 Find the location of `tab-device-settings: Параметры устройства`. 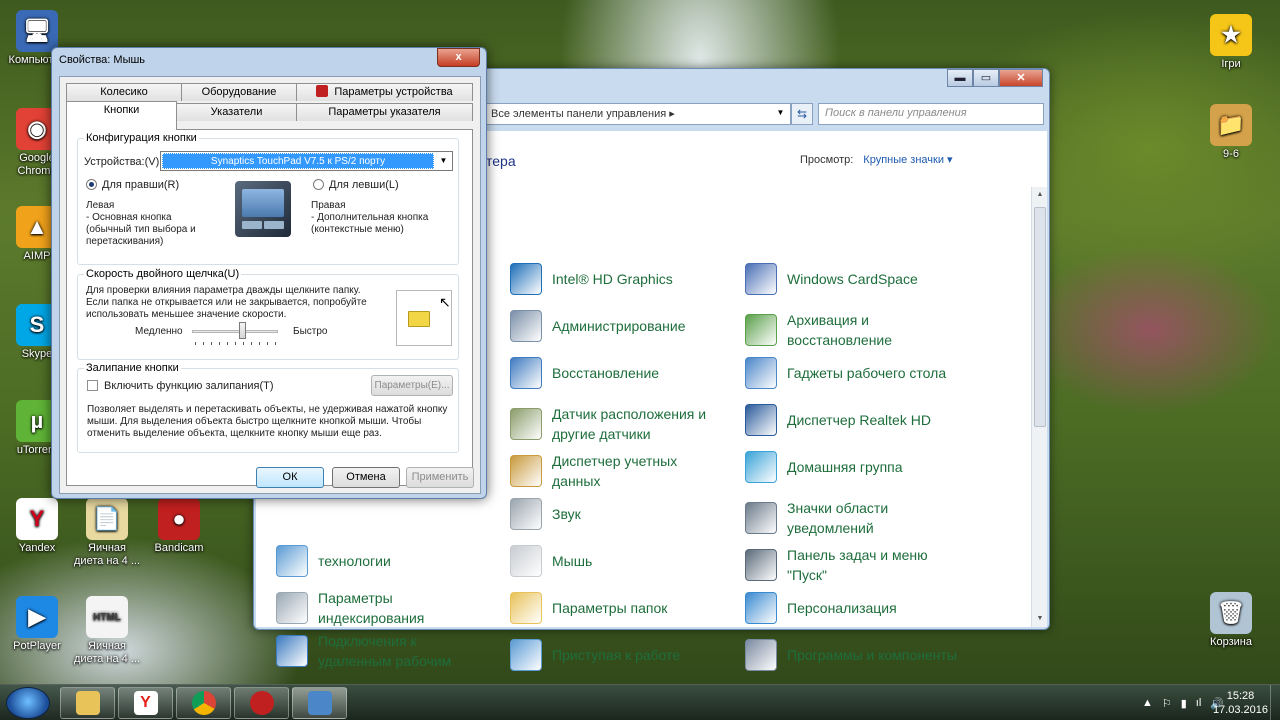

tab-device-settings: Параметры устройства is located at coordinates (384, 92).